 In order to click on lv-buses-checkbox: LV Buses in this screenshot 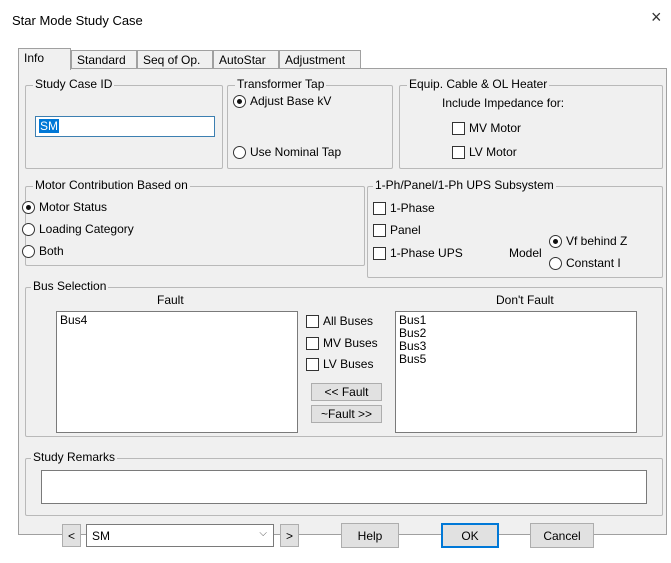, I will do `click(339, 364)`.